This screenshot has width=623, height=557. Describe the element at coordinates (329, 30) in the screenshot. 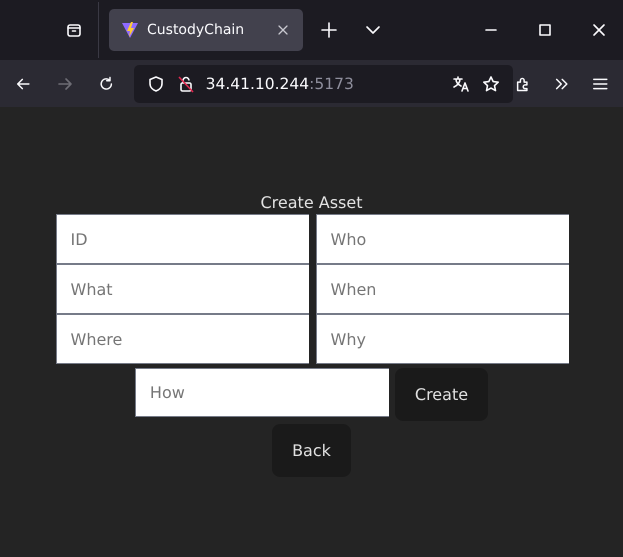

I see `plus-icon` at that location.